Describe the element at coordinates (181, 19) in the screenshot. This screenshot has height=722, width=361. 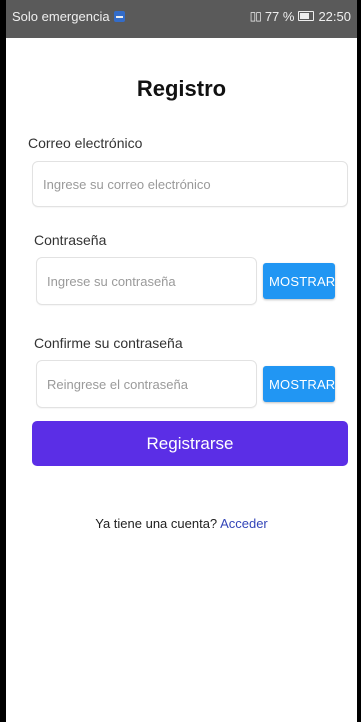
I see `status-bar: Solo emergencia ▯▯ 77 % 22:50` at that location.